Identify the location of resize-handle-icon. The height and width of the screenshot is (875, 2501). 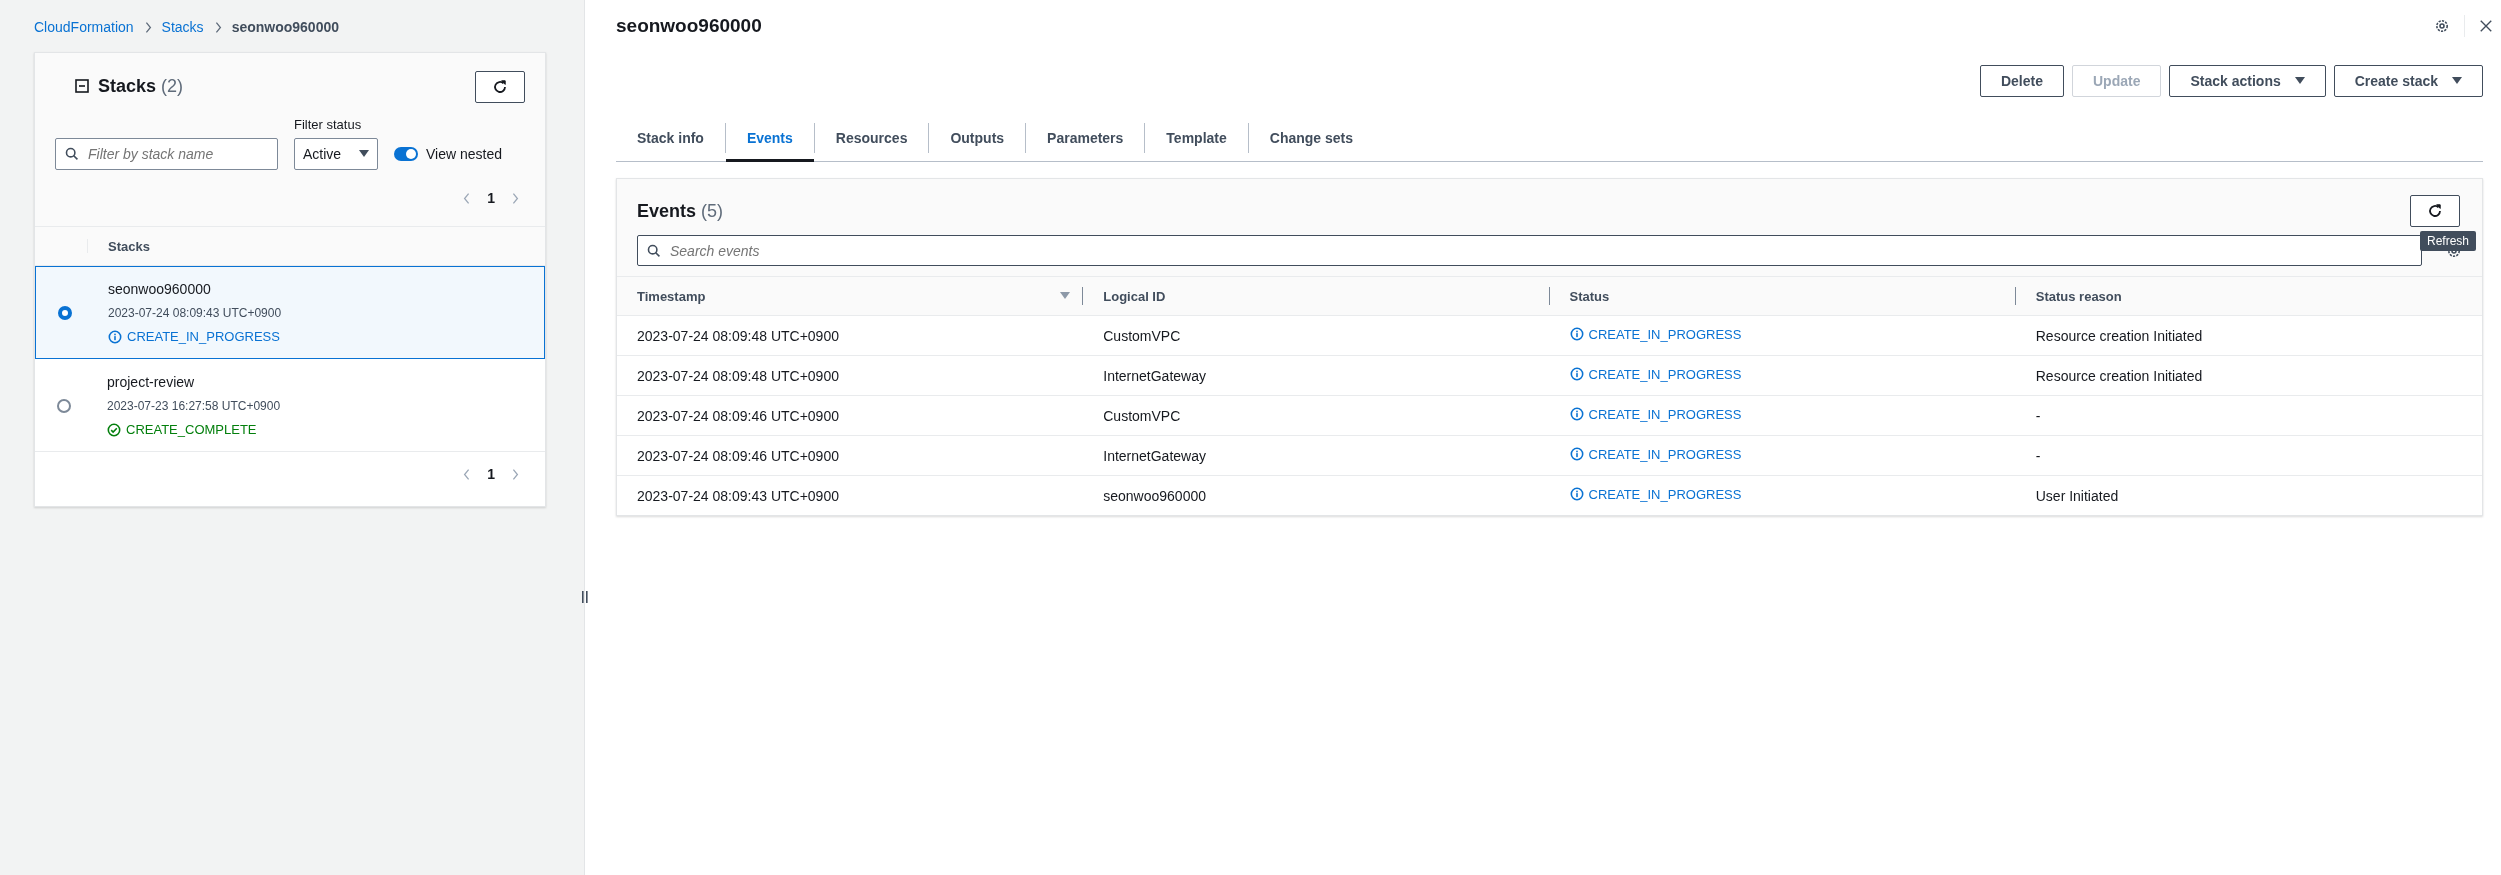
(585, 597).